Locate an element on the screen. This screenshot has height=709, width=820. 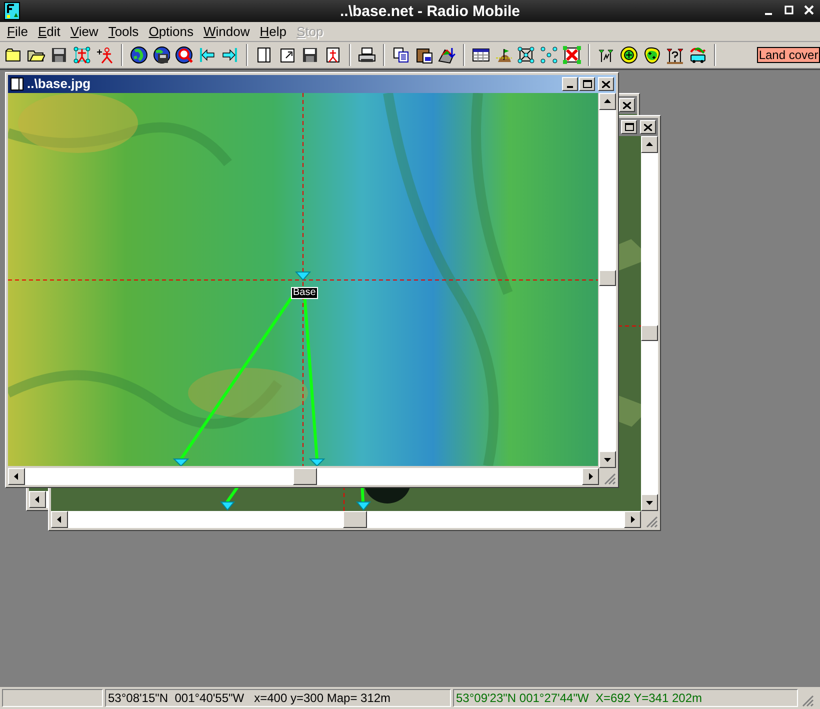
table-icon is located at coordinates (481, 55).